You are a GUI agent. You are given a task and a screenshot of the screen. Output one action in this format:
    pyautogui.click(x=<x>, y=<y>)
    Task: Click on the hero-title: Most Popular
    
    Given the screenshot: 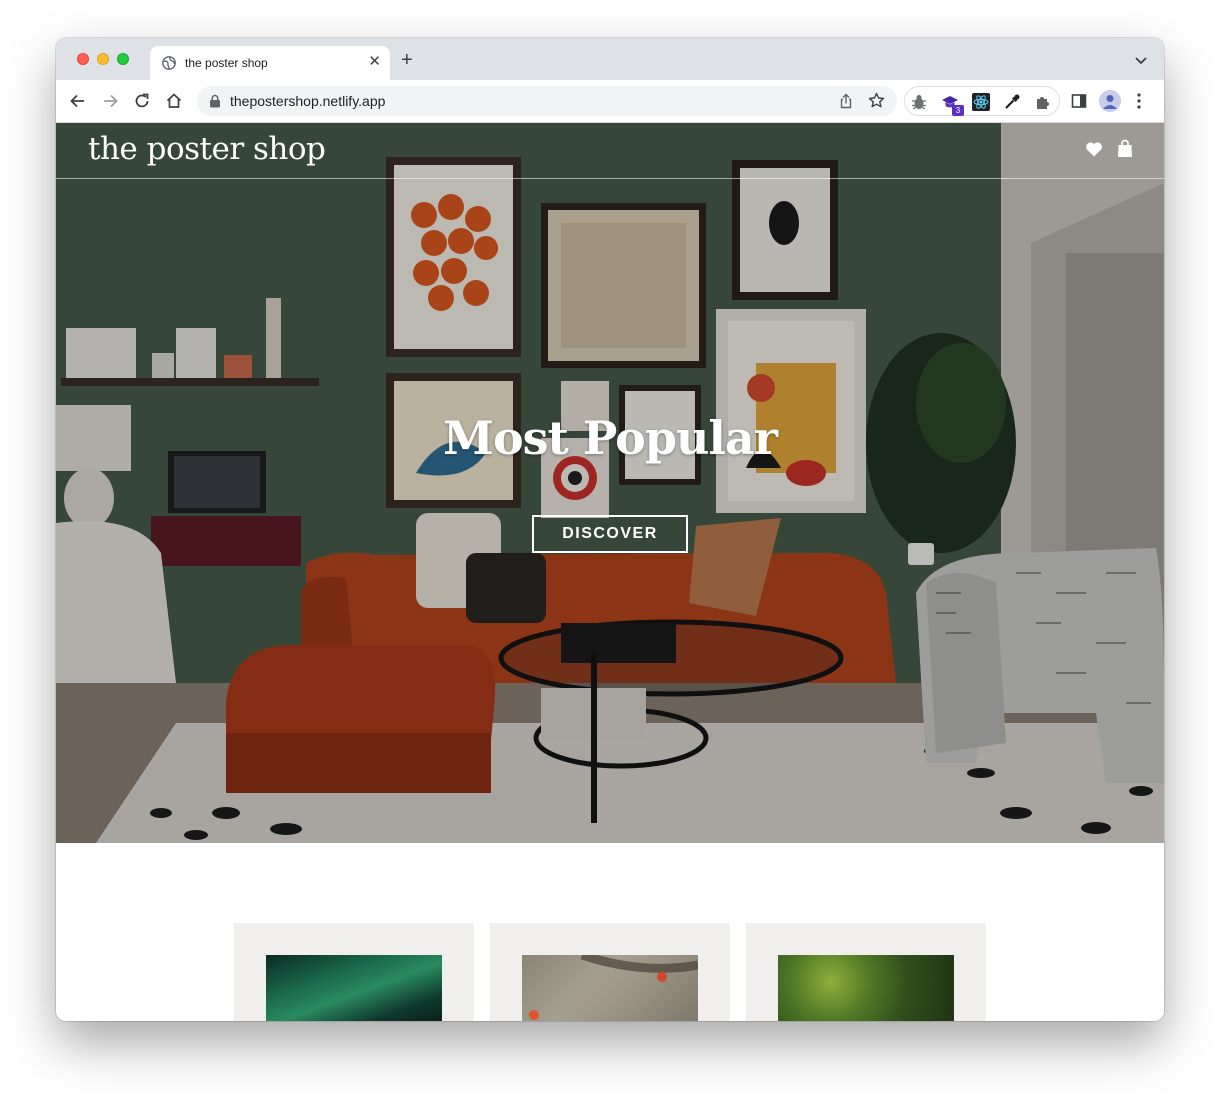 What is the action you would take?
    pyautogui.click(x=610, y=438)
    